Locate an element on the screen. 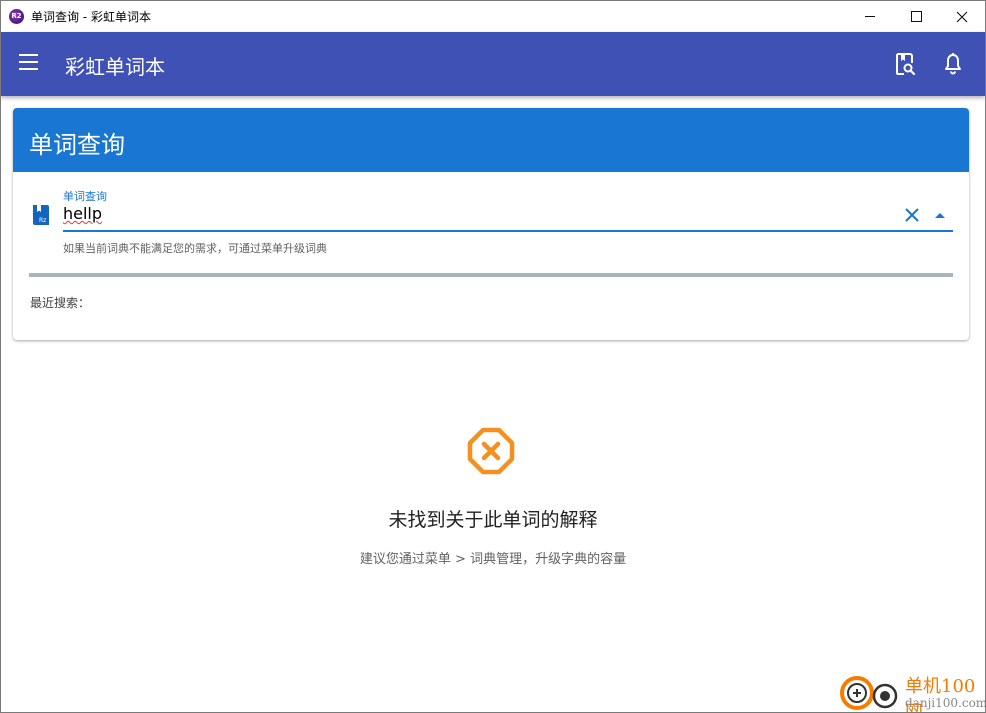  search-input-value: hellp is located at coordinates (82, 213).